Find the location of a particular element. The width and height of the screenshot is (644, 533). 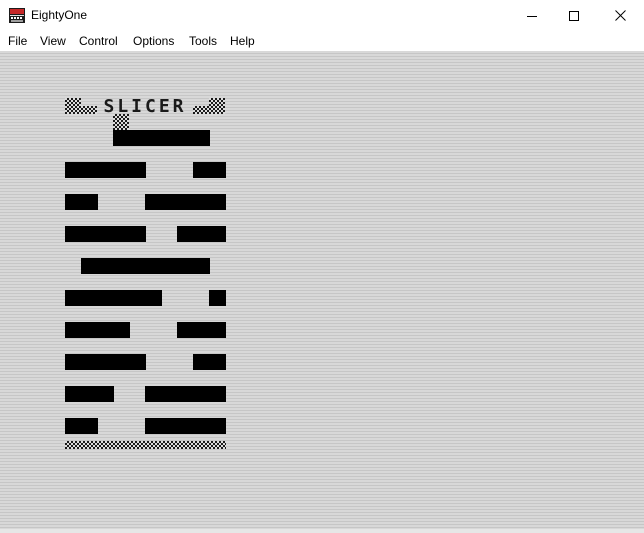

close-button is located at coordinates (620, 15).